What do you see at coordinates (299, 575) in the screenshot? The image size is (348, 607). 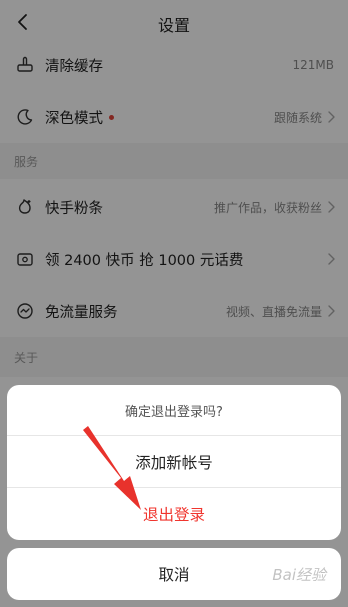 I see `watermark-logo: Bai经验` at bounding box center [299, 575].